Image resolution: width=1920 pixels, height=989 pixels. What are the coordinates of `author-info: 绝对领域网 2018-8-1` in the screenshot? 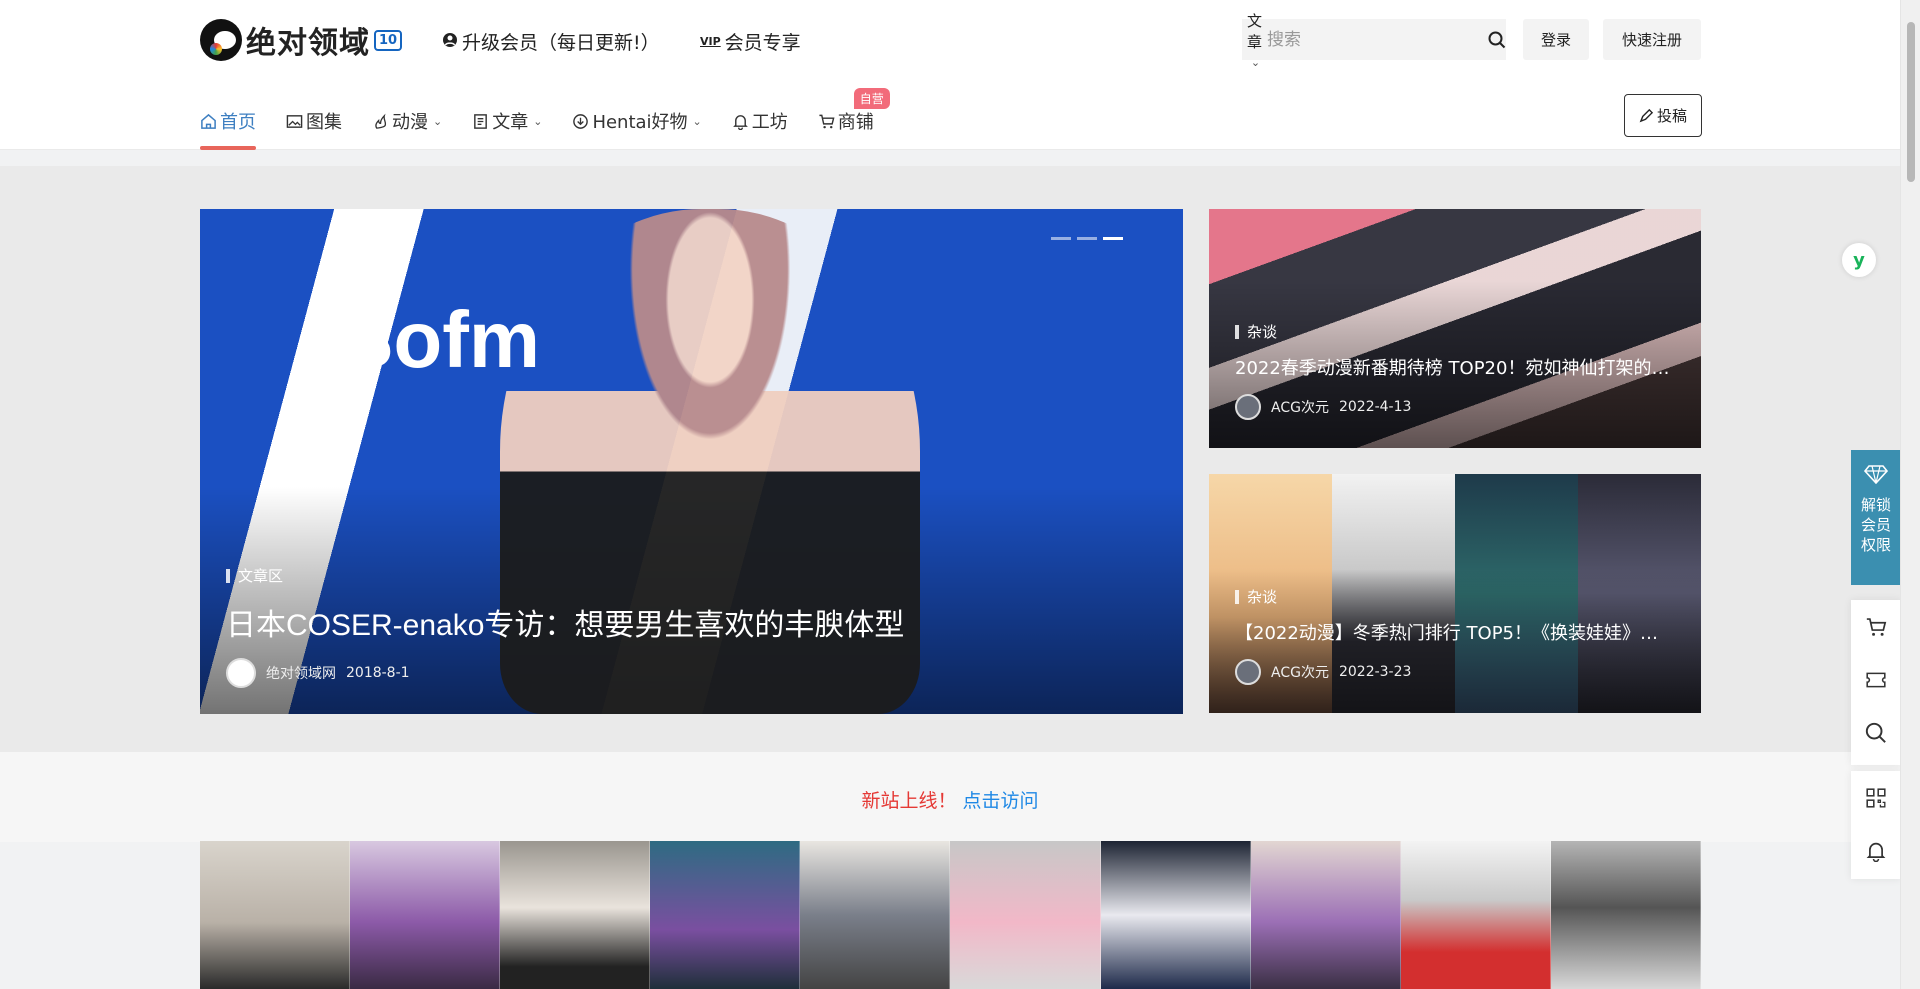 It's located at (565, 673).